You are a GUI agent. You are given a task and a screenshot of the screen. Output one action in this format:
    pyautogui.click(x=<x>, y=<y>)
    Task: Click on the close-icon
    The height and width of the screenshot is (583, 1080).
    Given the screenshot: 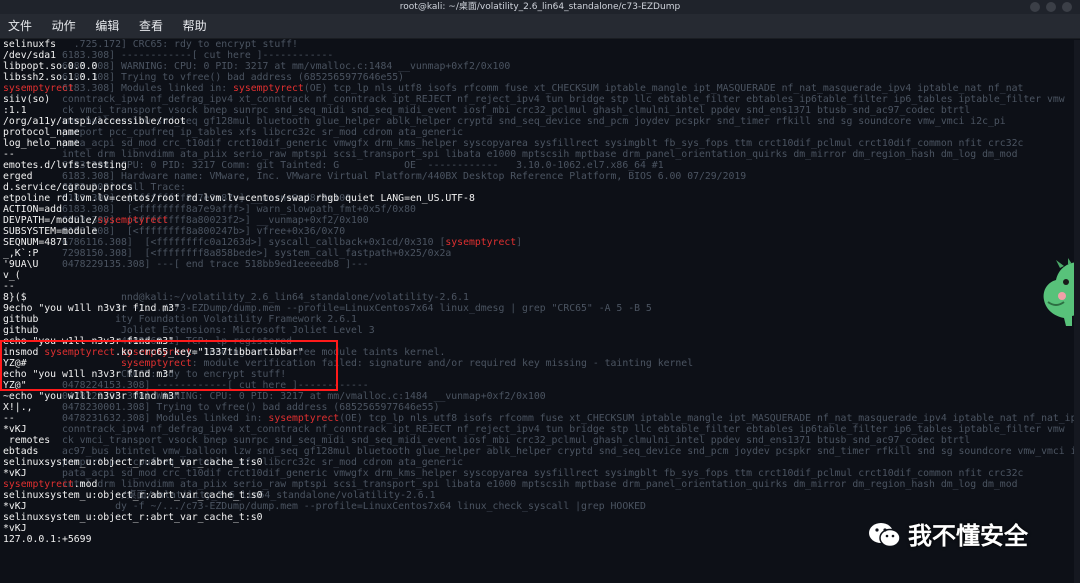 What is the action you would take?
    pyautogui.click(x=1067, y=7)
    